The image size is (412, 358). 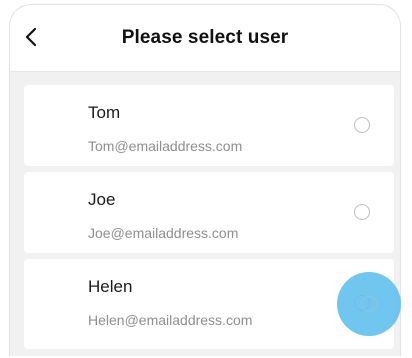 I want to click on user-email: Tom@emailaddress.com, so click(x=165, y=146).